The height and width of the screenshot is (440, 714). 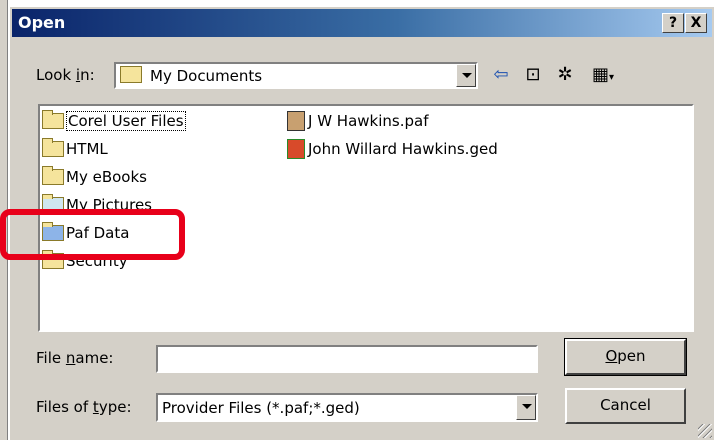 What do you see at coordinates (533, 75) in the screenshot?
I see `up-folder-icon: ⊡` at bounding box center [533, 75].